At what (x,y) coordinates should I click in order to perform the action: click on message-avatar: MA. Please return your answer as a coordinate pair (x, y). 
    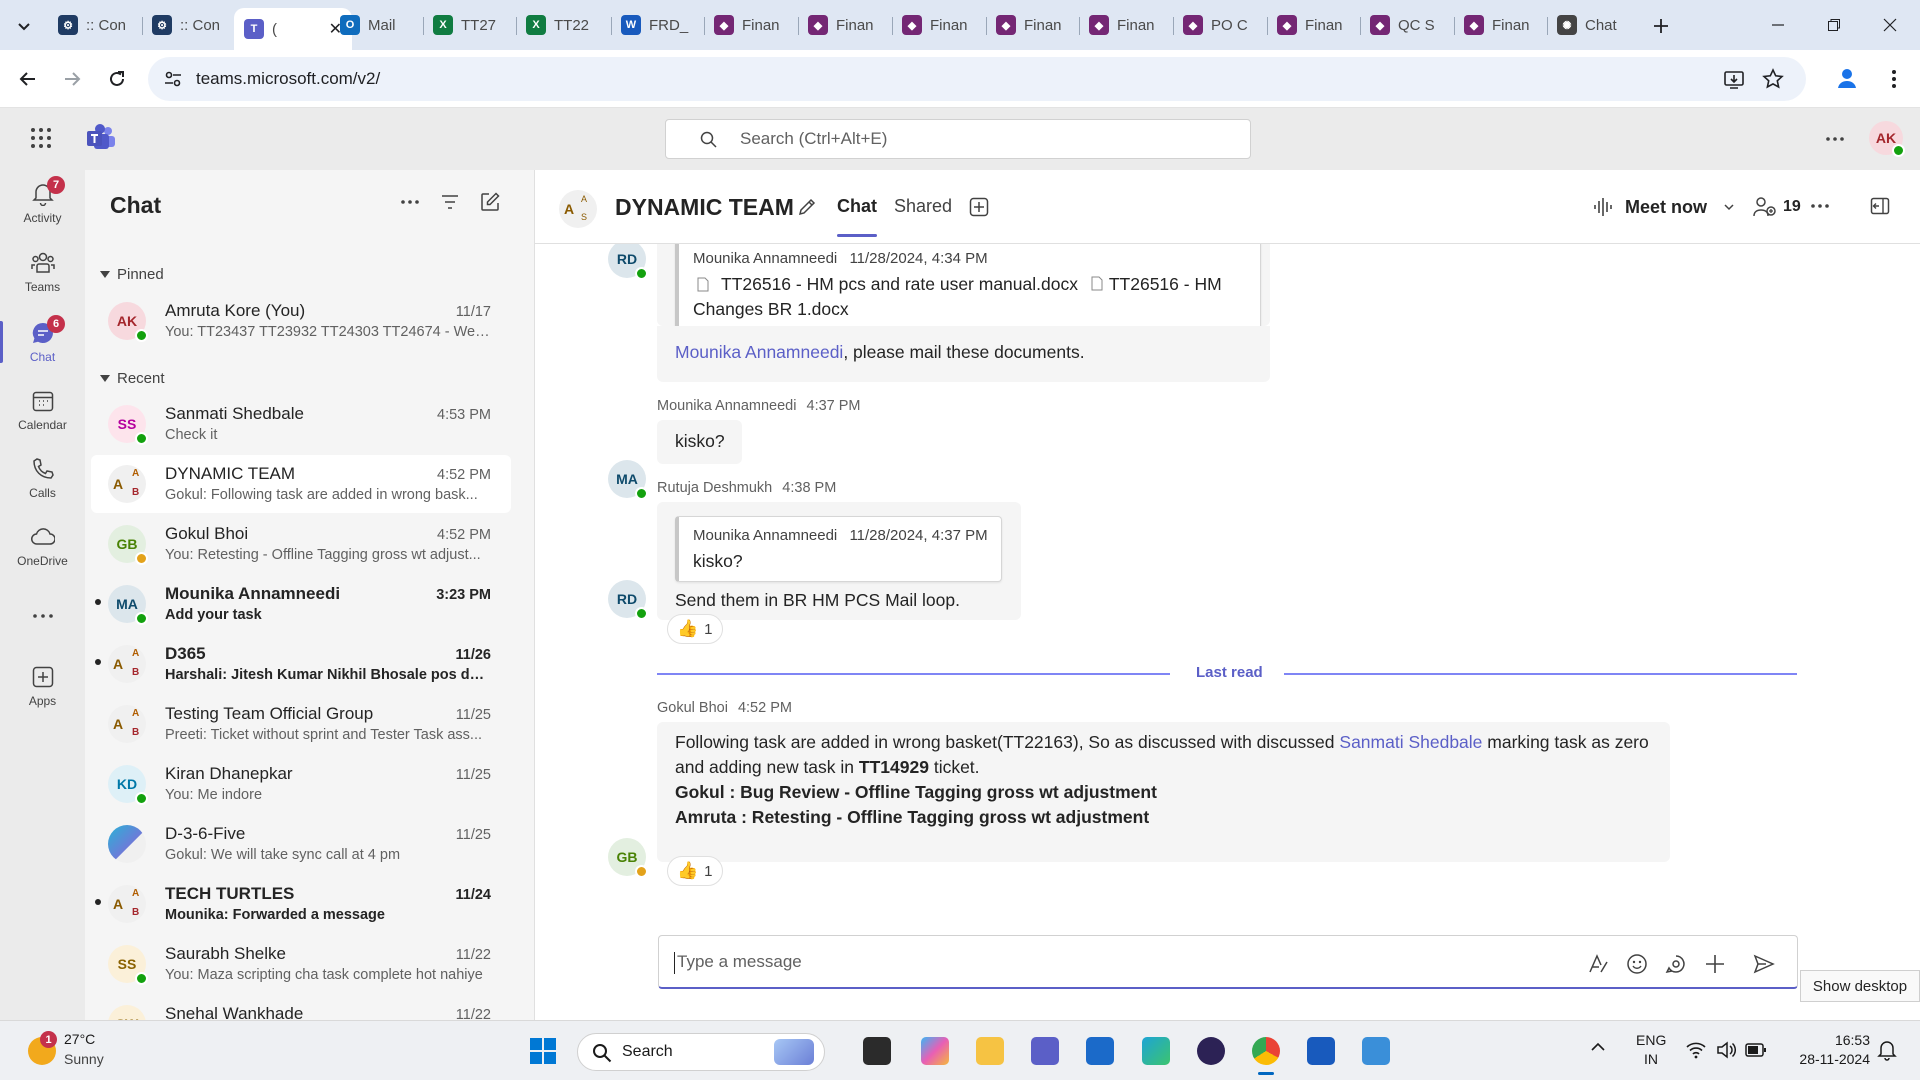
    Looking at the image, I should click on (628, 480).